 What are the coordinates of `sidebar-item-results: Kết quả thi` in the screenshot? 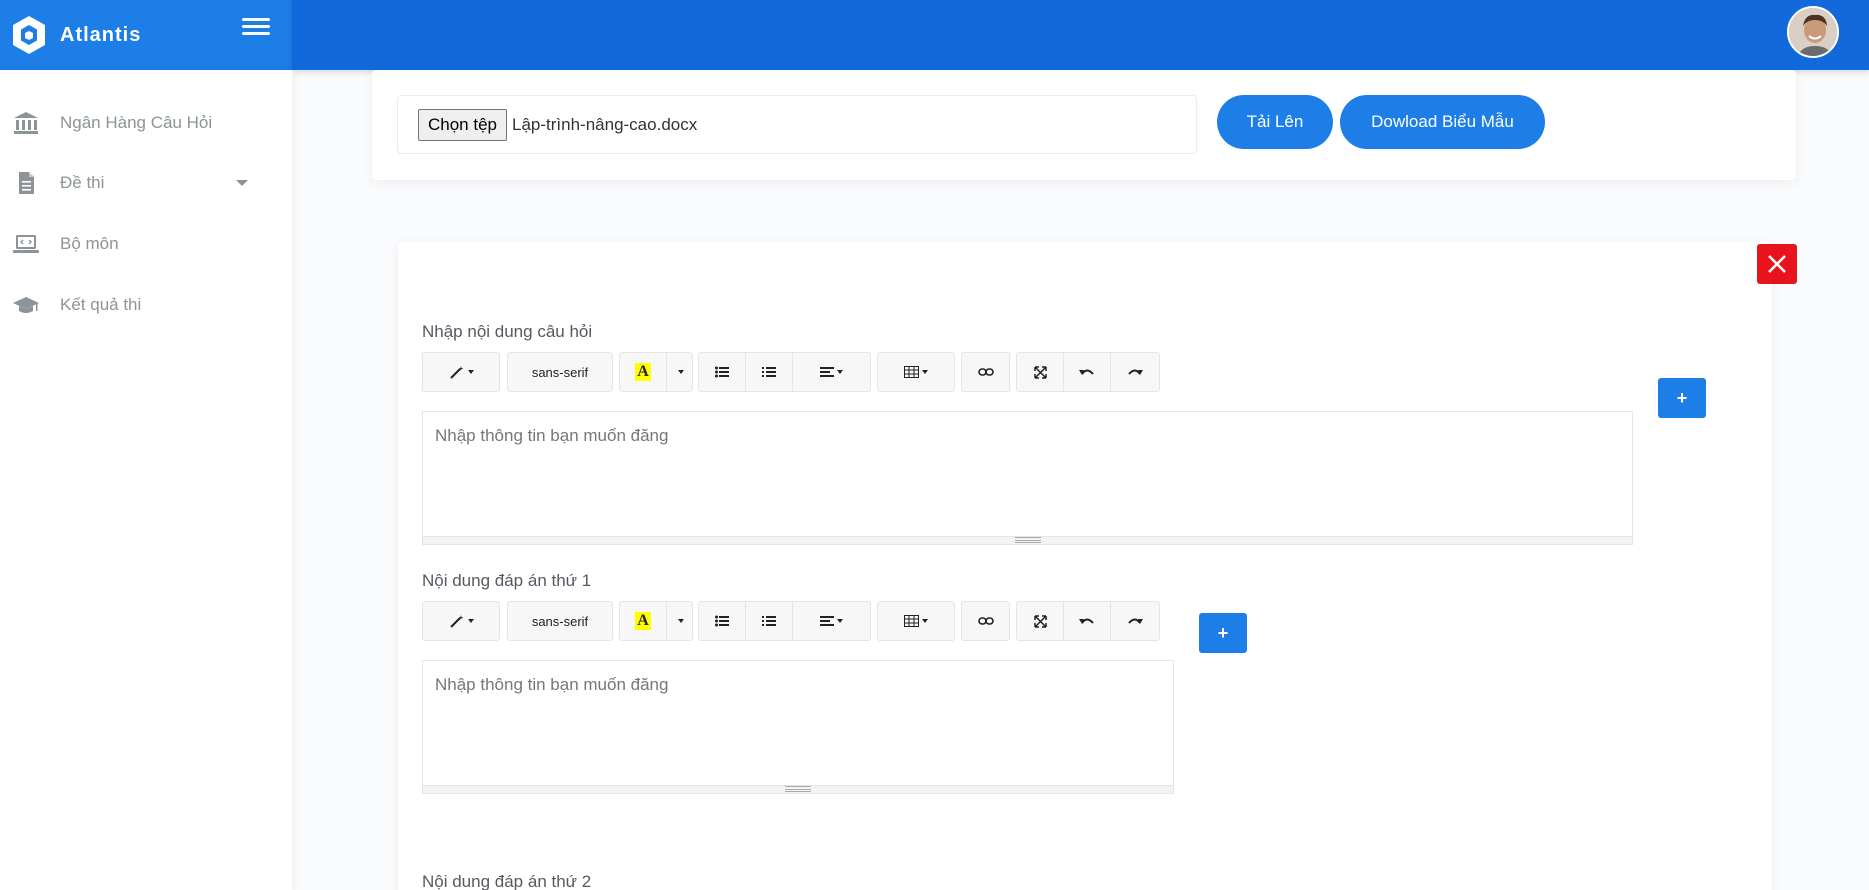 It's located at (146, 305).